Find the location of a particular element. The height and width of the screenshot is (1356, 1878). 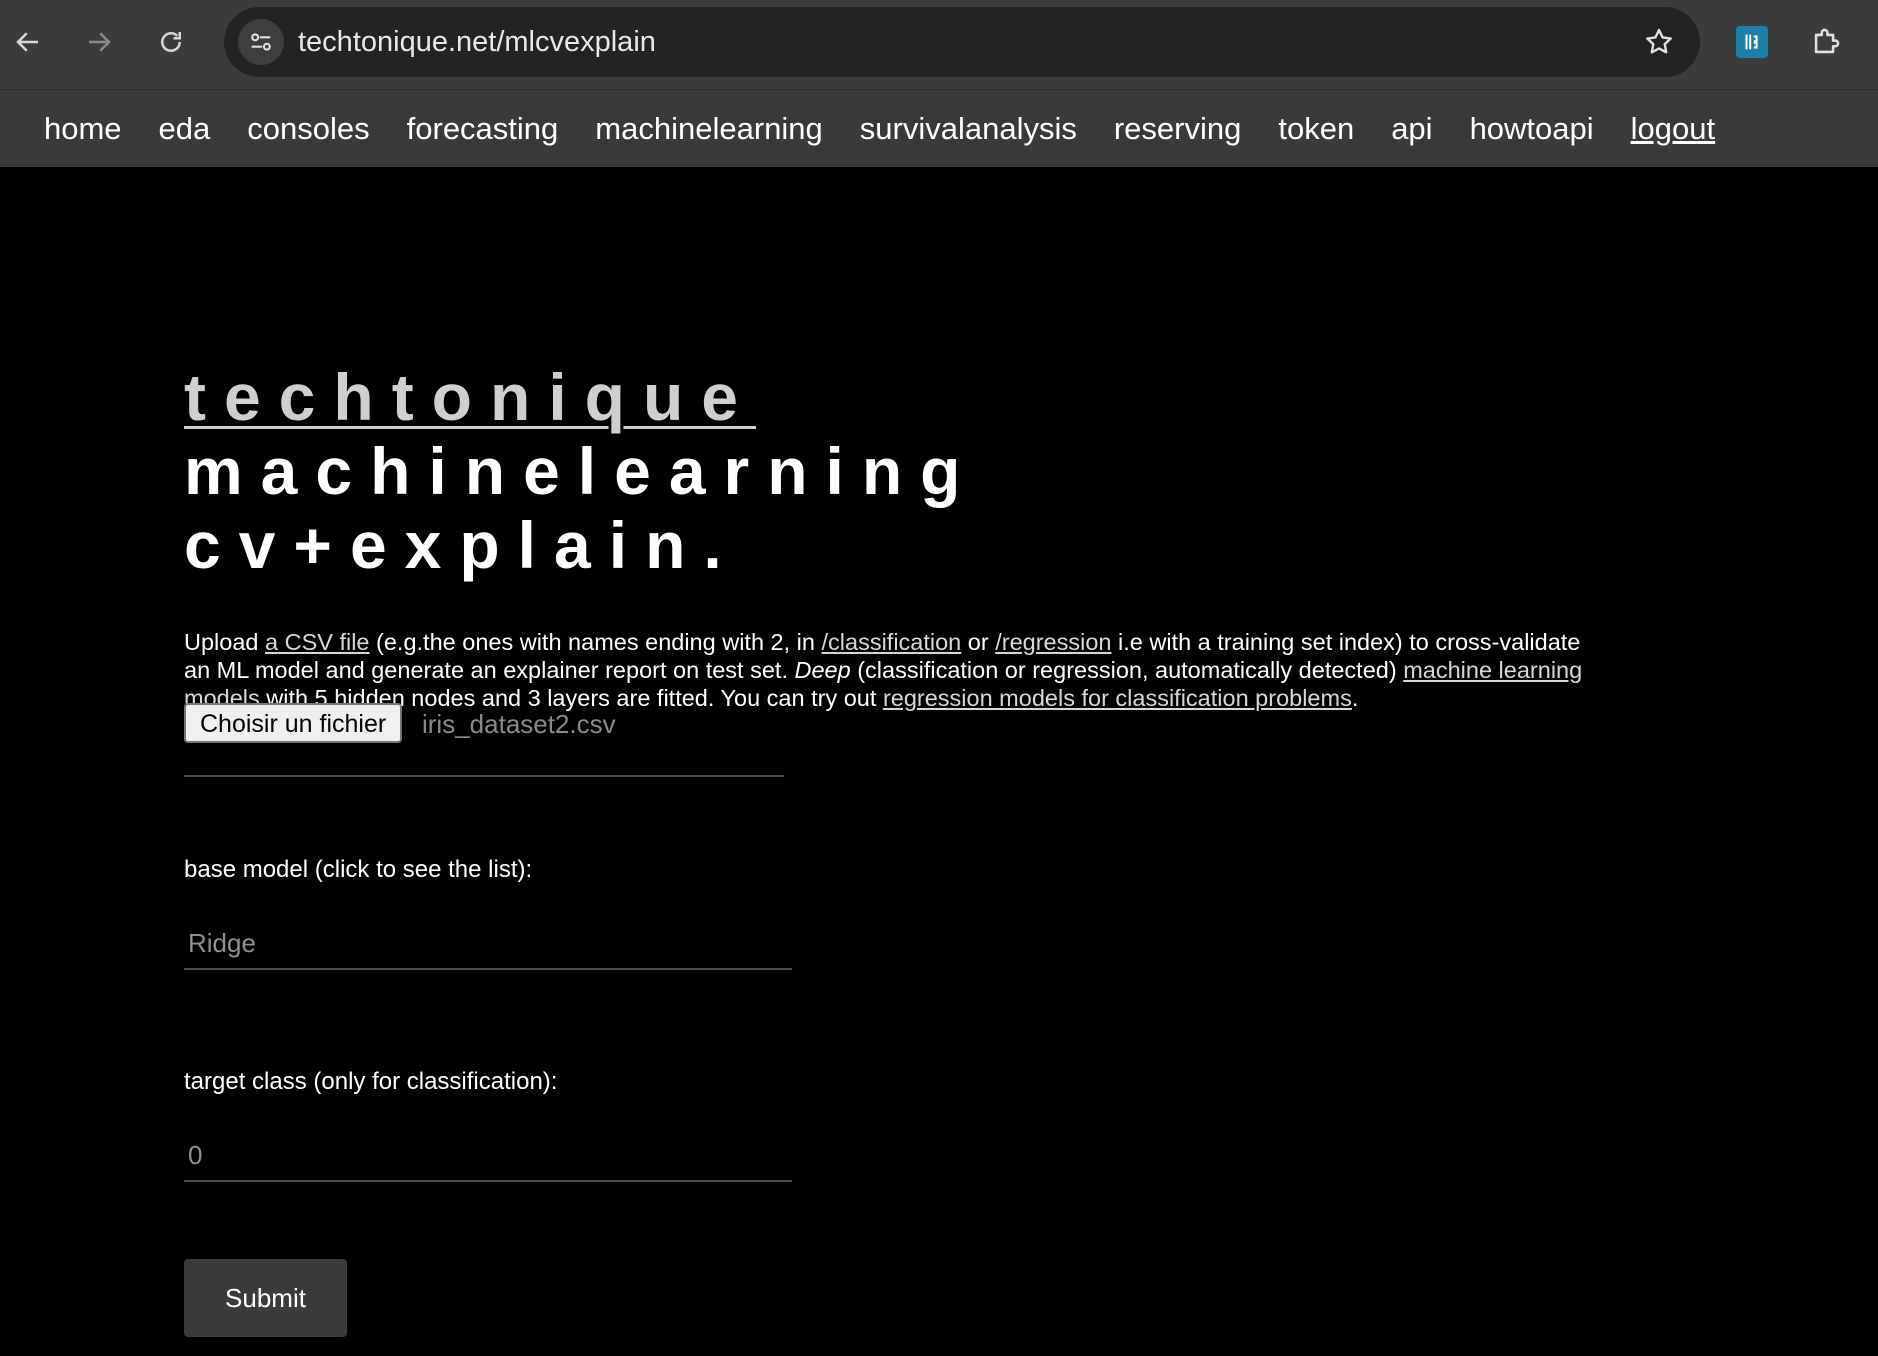

csv-file-link: a CSV file is located at coordinates (317, 642).